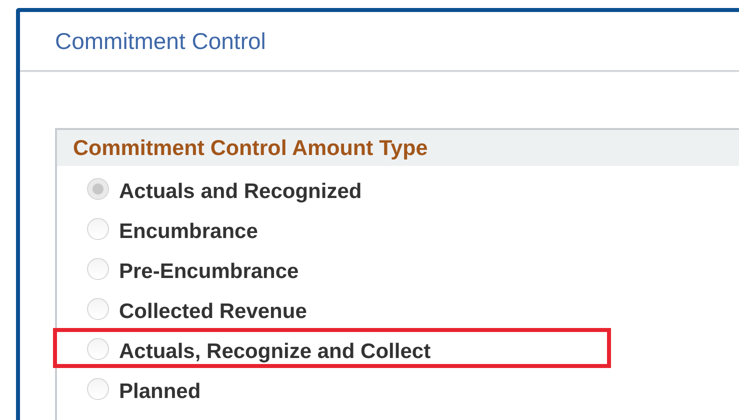  I want to click on option-label: Actuals and Recognized, so click(240, 192).